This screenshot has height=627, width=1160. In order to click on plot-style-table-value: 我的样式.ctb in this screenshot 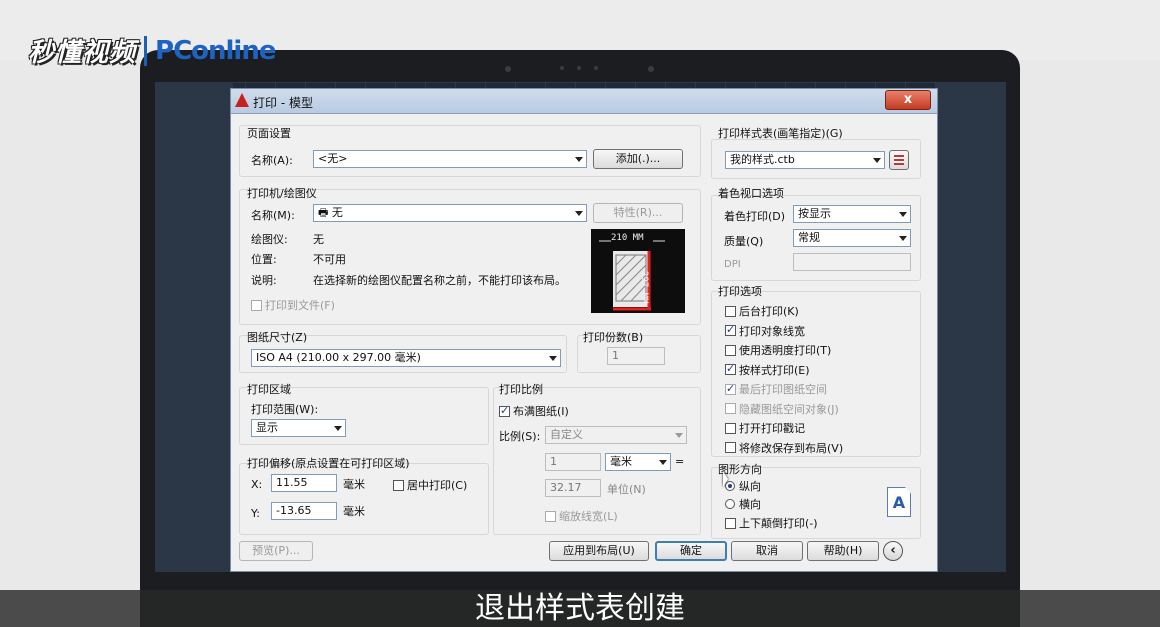, I will do `click(762, 159)`.